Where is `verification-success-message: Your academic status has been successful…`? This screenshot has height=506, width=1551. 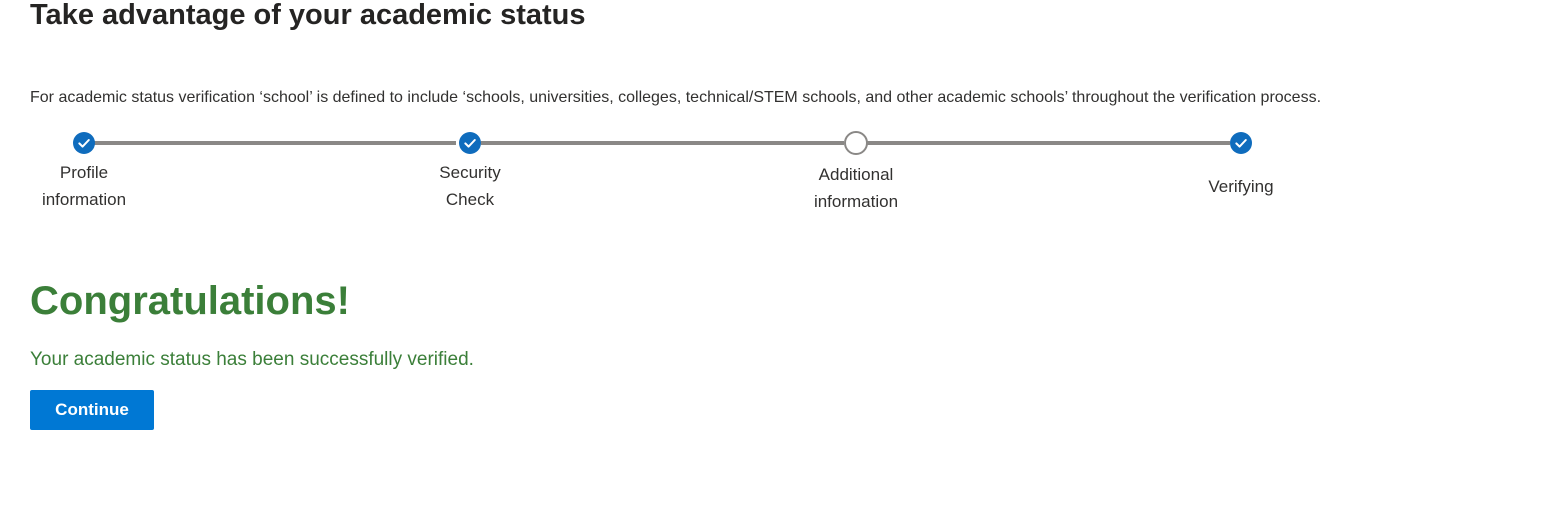
verification-success-message: Your academic status has been successful… is located at coordinates (252, 359).